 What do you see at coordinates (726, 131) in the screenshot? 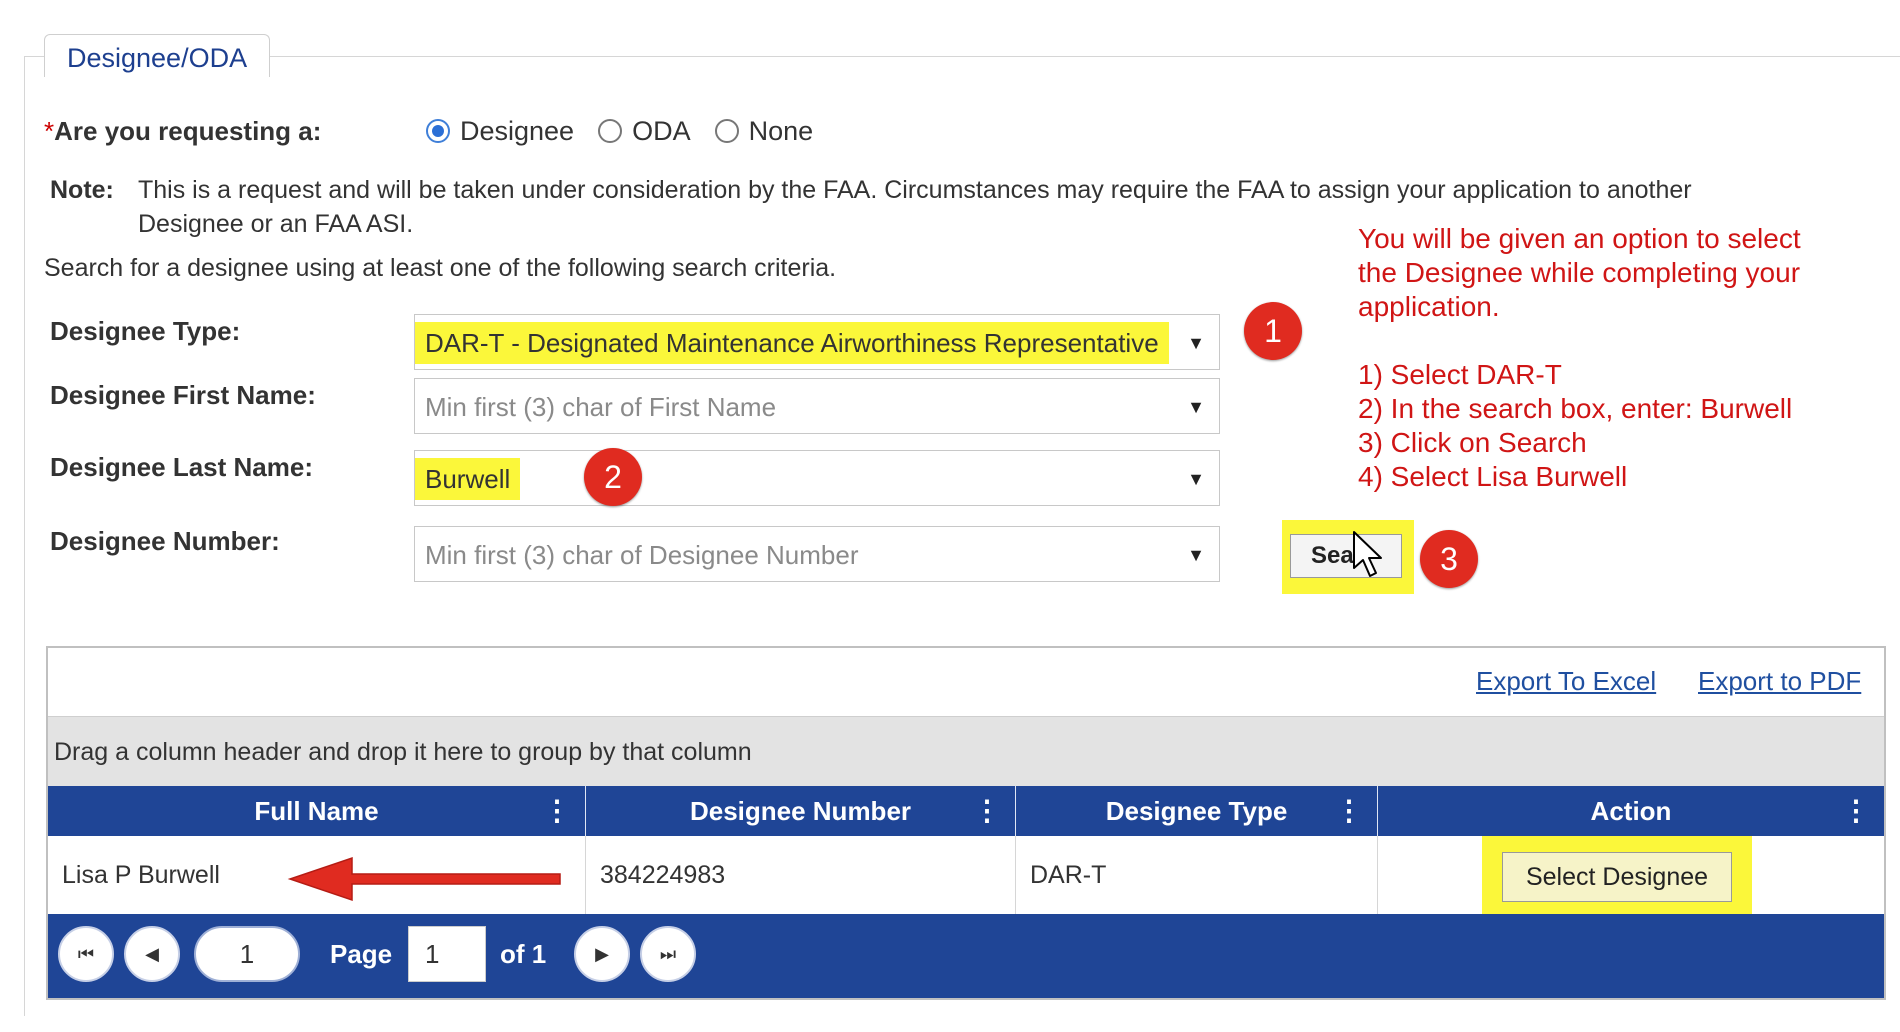
I see `radio-none` at bounding box center [726, 131].